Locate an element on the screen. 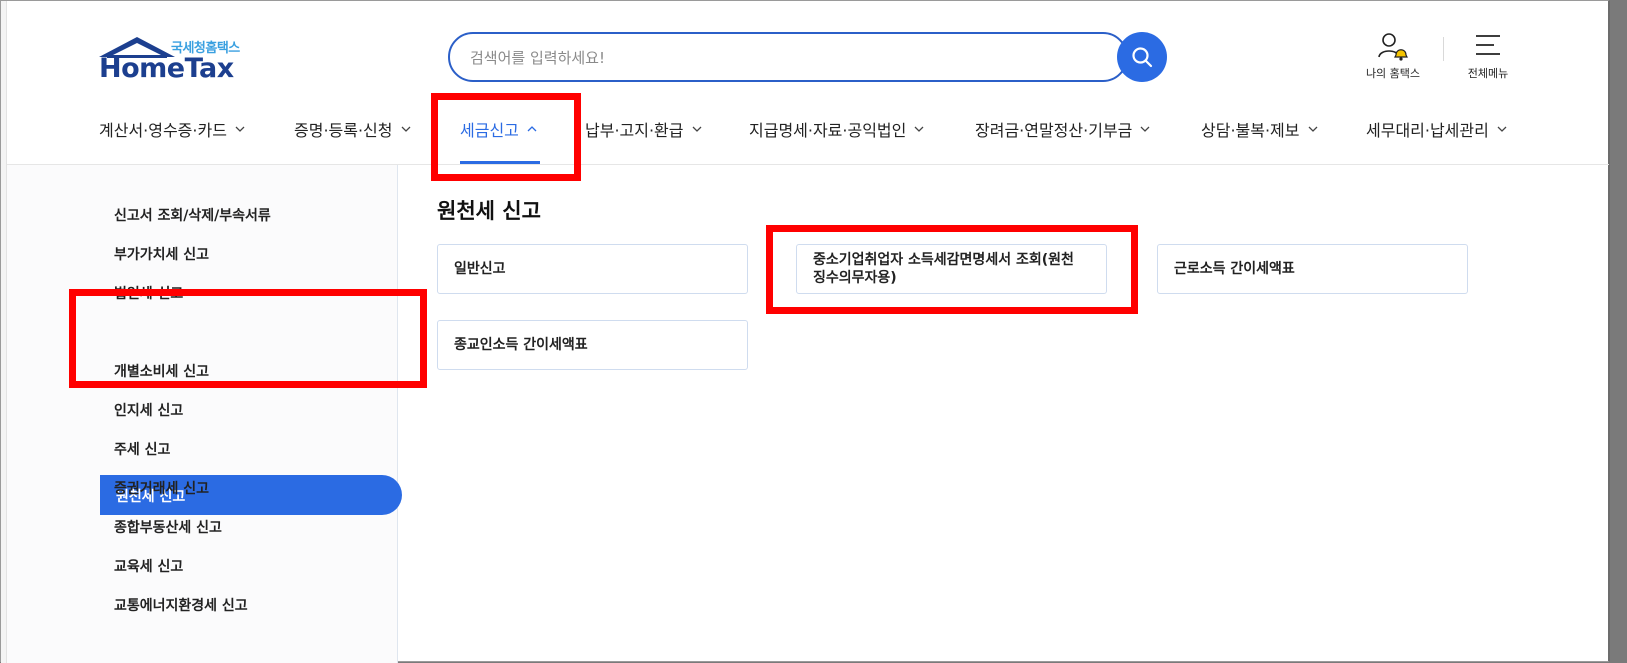  nav-item-label: 상담·불복·제보 is located at coordinates (1250, 130).